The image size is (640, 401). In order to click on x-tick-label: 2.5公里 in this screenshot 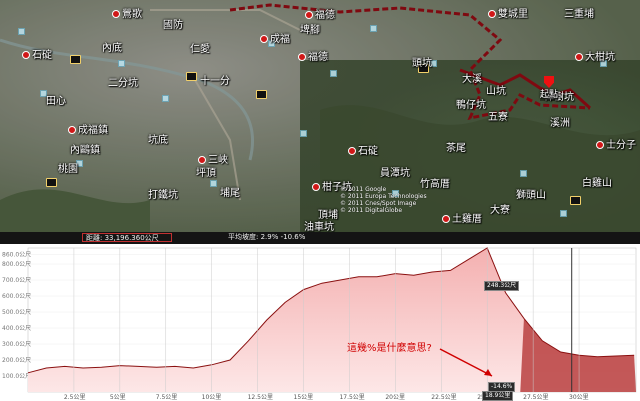, I will do `click(75, 397)`.